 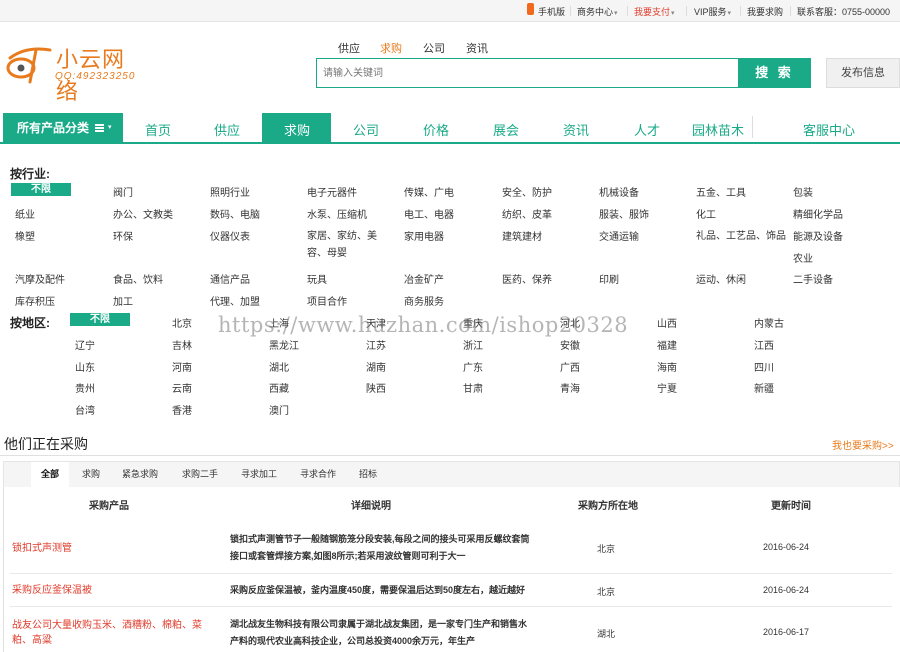 What do you see at coordinates (40, 278) in the screenshot?
I see `industry-filter-item: 汽摩及配件` at bounding box center [40, 278].